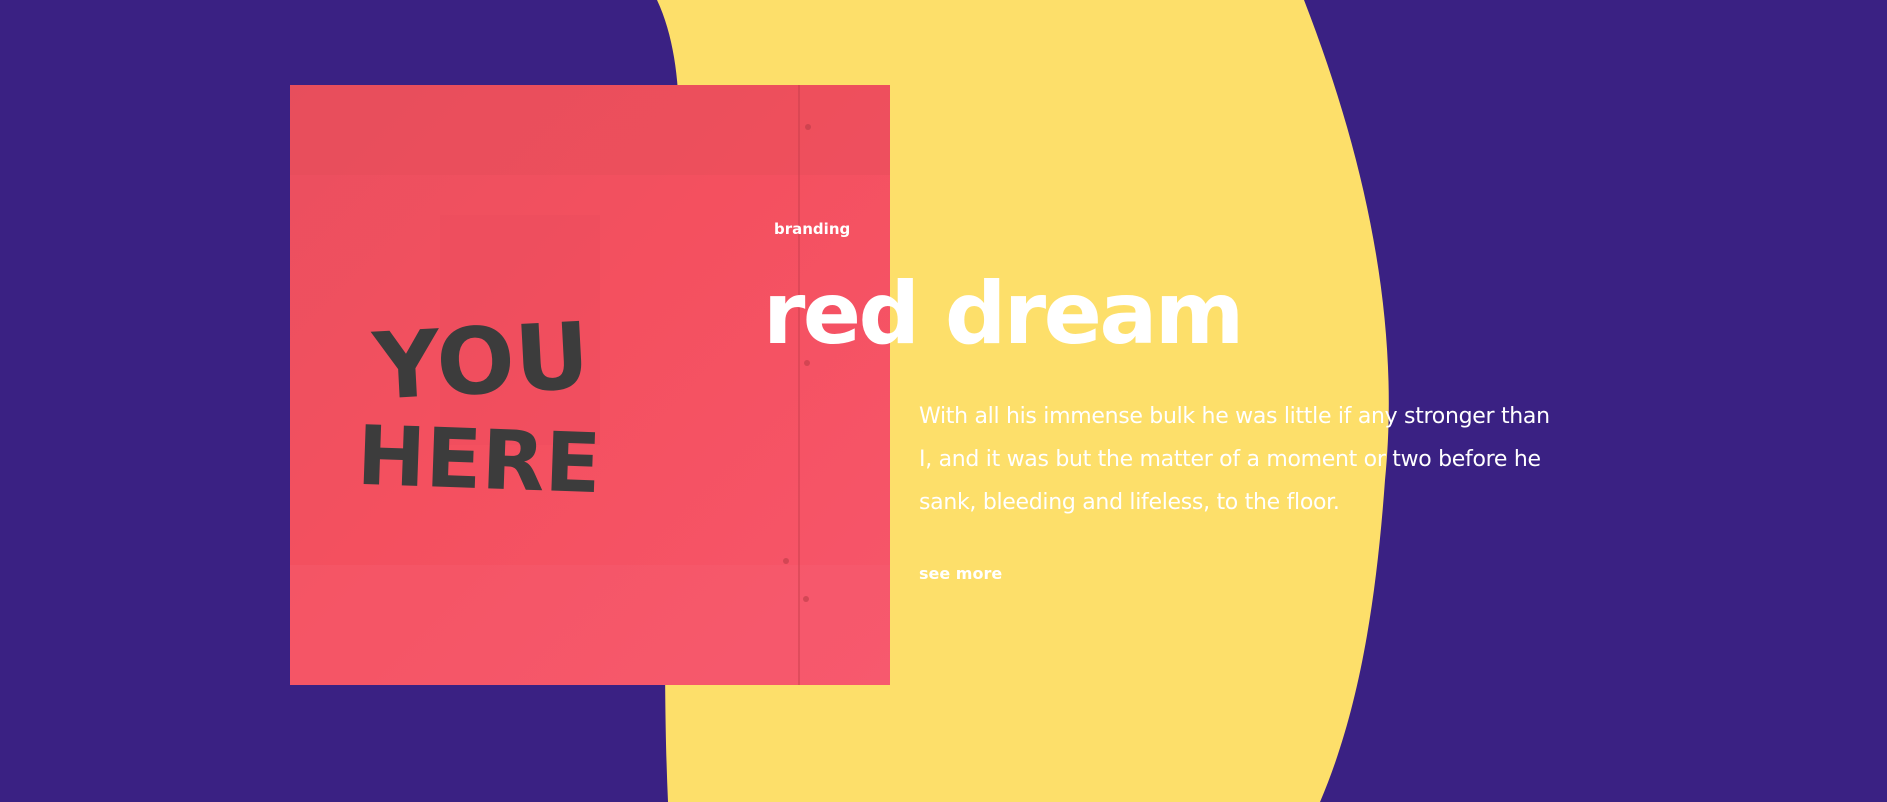 This screenshot has height=802, width=1887. I want to click on see-more-link: see more, so click(960, 574).